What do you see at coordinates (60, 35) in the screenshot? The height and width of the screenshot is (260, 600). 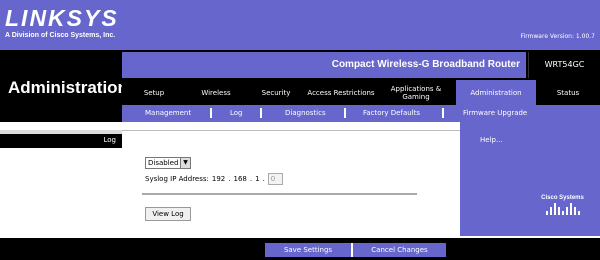 I see `logo-subtitle: A Division of Cisco Systems, Inc.` at bounding box center [60, 35].